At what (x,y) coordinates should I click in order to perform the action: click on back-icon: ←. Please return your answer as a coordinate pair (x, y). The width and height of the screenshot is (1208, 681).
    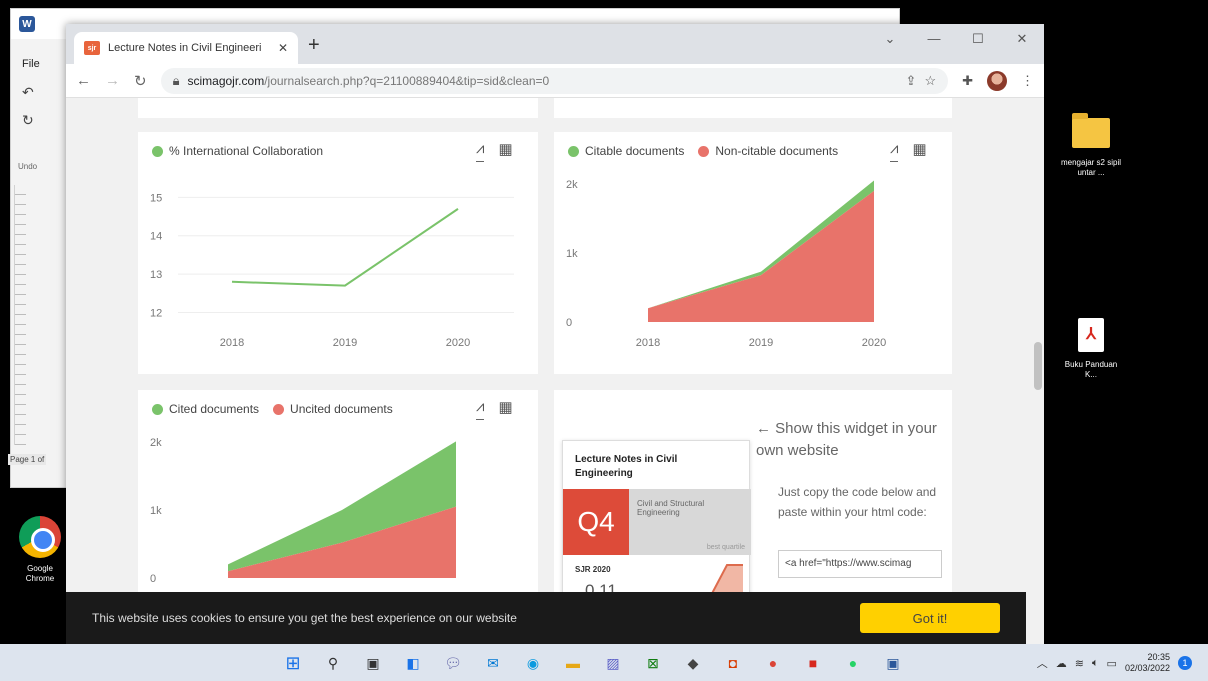
    Looking at the image, I should click on (83, 80).